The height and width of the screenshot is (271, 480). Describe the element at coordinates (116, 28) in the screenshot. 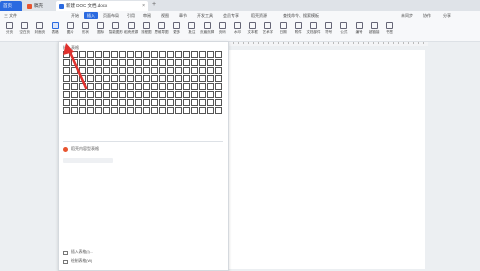

I see `tool-button: 智能图形` at that location.